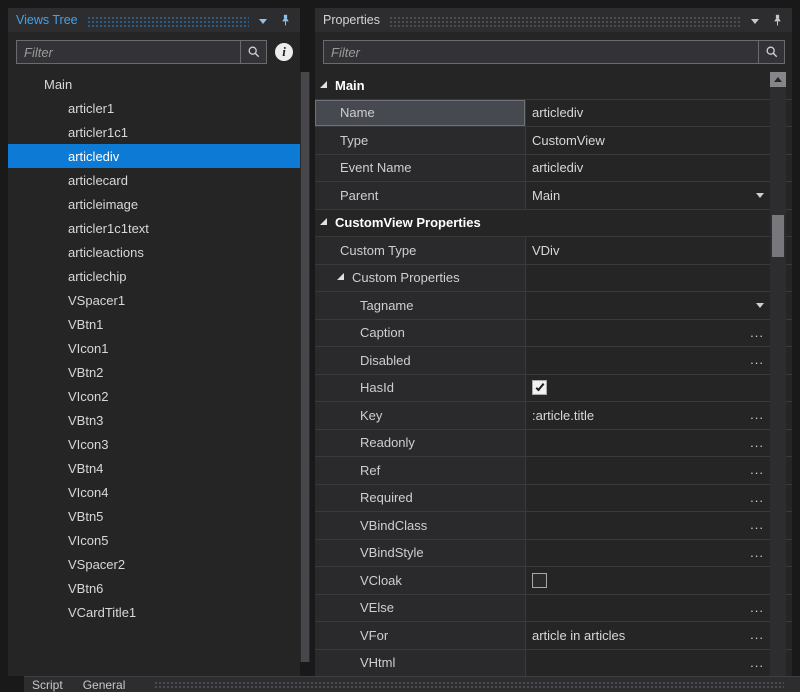 The image size is (800, 692). I want to click on scrollbar-up-button, so click(778, 79).